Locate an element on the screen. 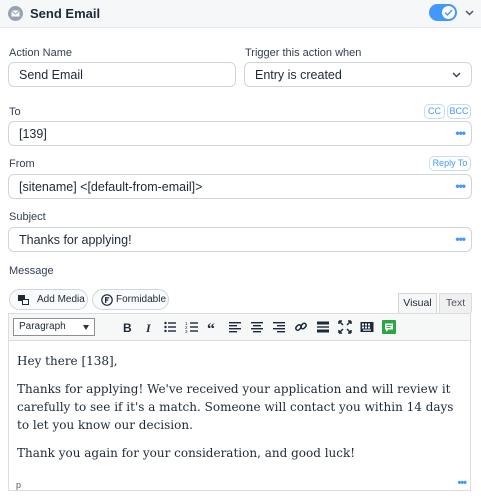  trigger-value: Entry is created is located at coordinates (298, 75).